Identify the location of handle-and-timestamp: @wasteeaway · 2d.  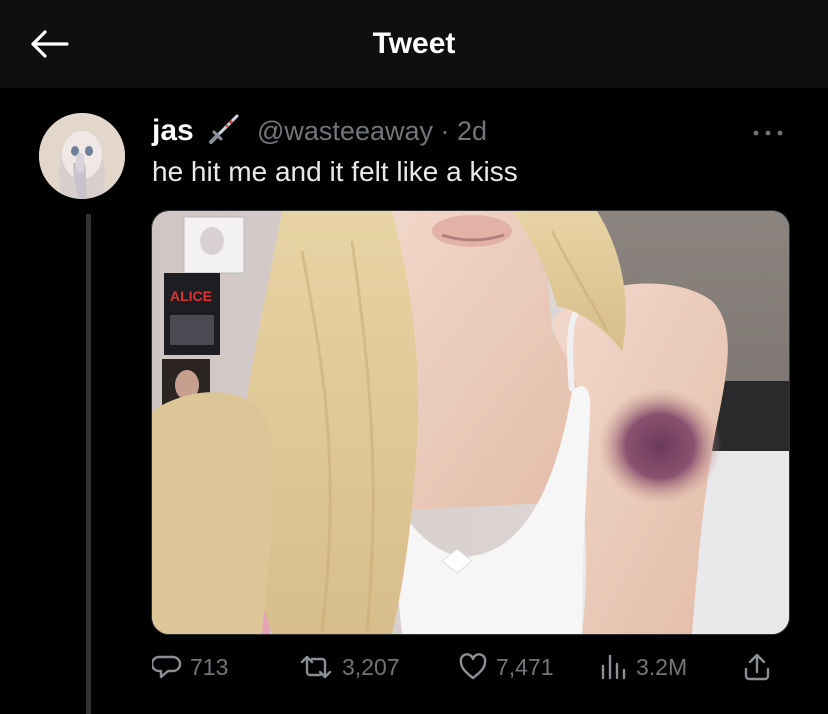
(372, 131).